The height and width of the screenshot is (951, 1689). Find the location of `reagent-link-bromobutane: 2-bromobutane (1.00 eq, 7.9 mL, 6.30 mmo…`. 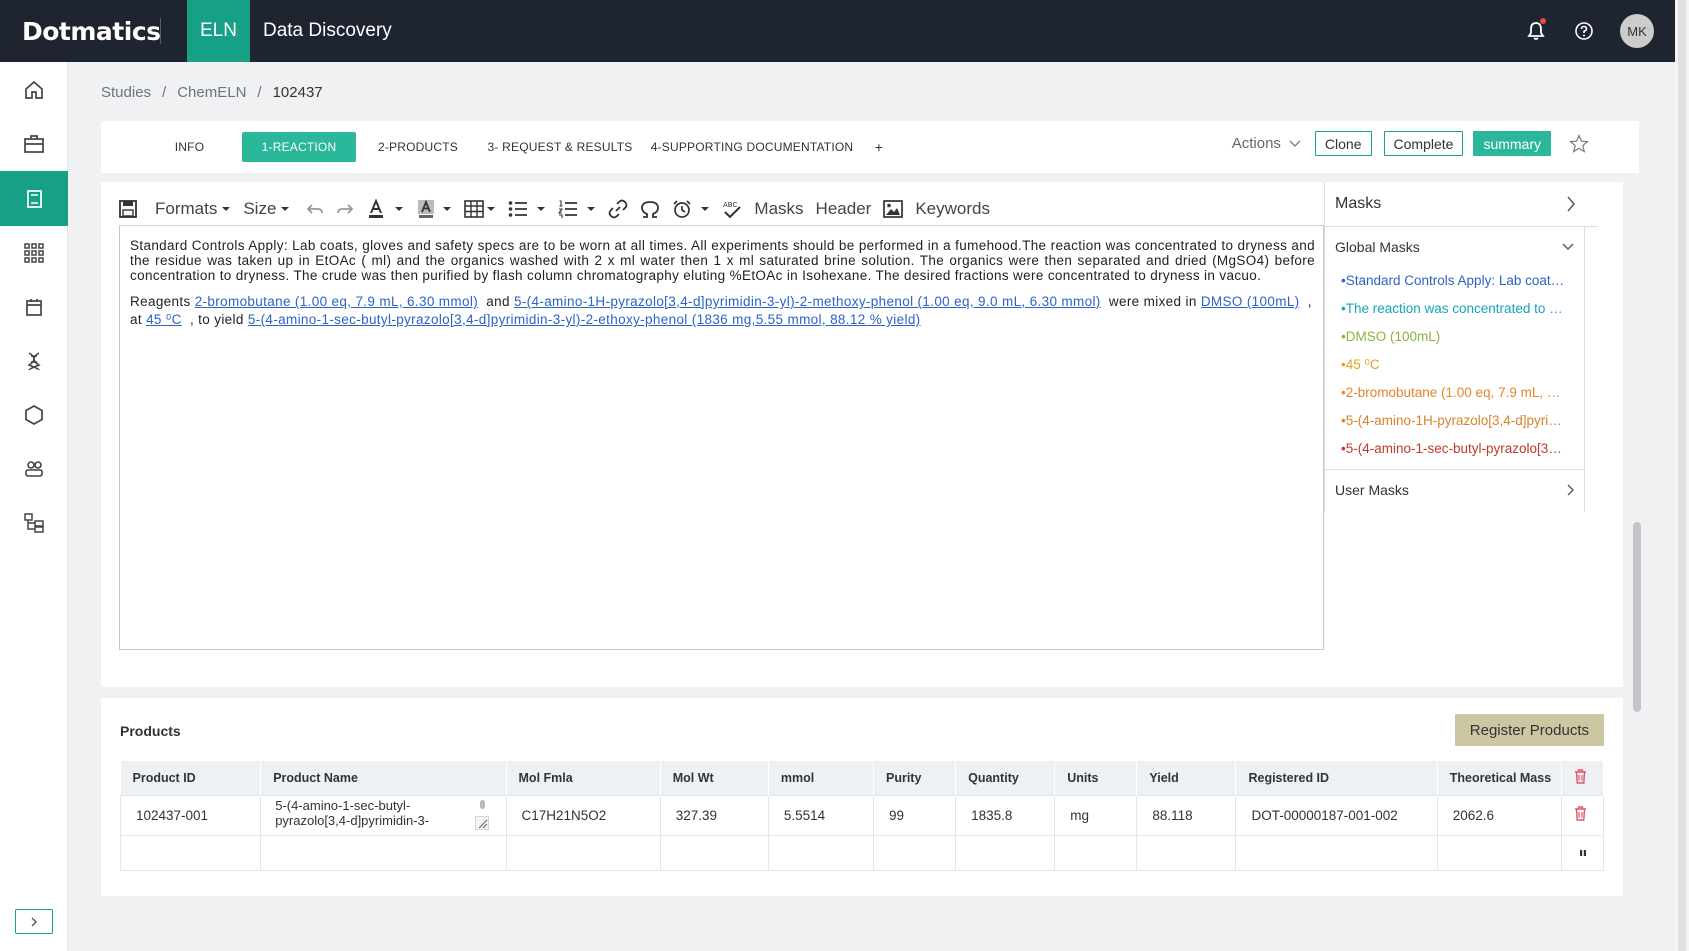

reagent-link-bromobutane: 2-bromobutane (1.00 eq, 7.9 mL, 6.30 mmo… is located at coordinates (336, 301).